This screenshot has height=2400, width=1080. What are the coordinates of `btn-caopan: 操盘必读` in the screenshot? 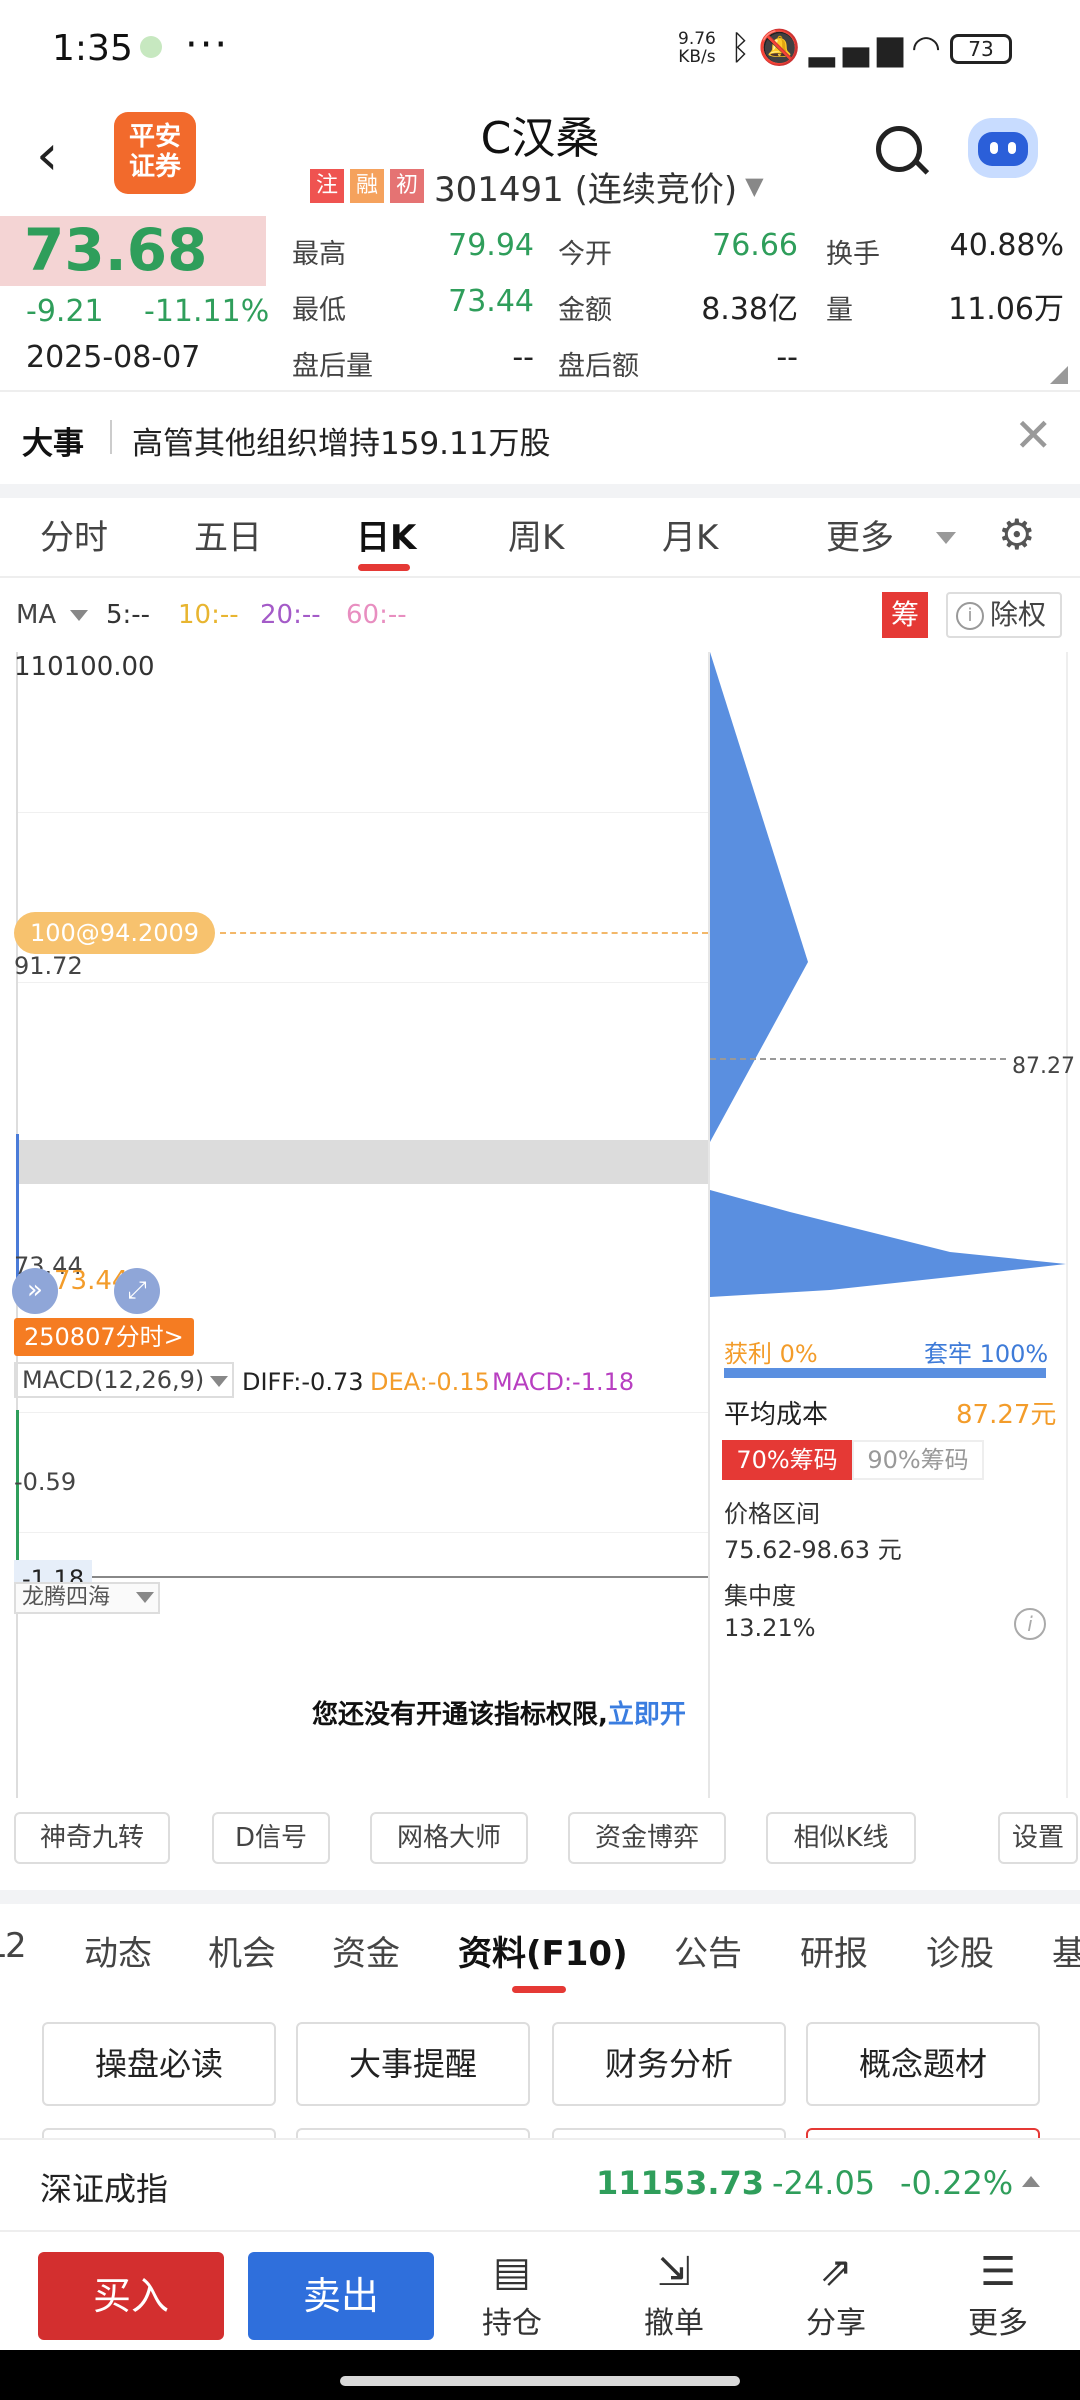 It's located at (159, 2064).